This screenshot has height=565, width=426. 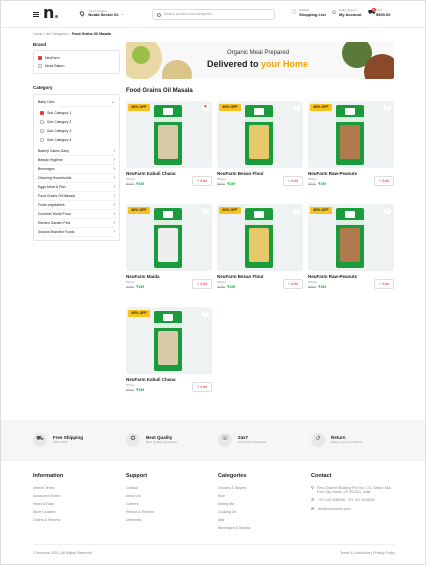 I want to click on category-item: Snacks Branded Foods ›, so click(x=76, y=232).